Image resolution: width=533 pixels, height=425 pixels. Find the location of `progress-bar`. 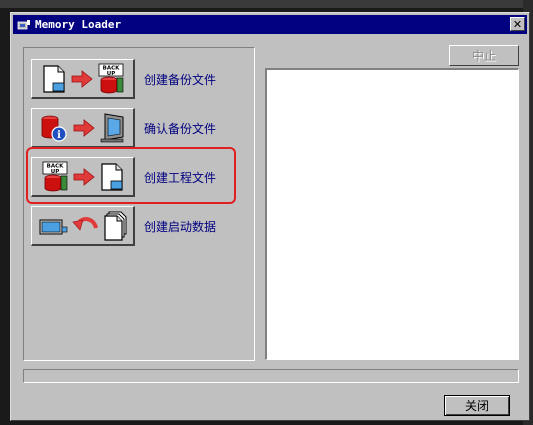

progress-bar is located at coordinates (271, 376).